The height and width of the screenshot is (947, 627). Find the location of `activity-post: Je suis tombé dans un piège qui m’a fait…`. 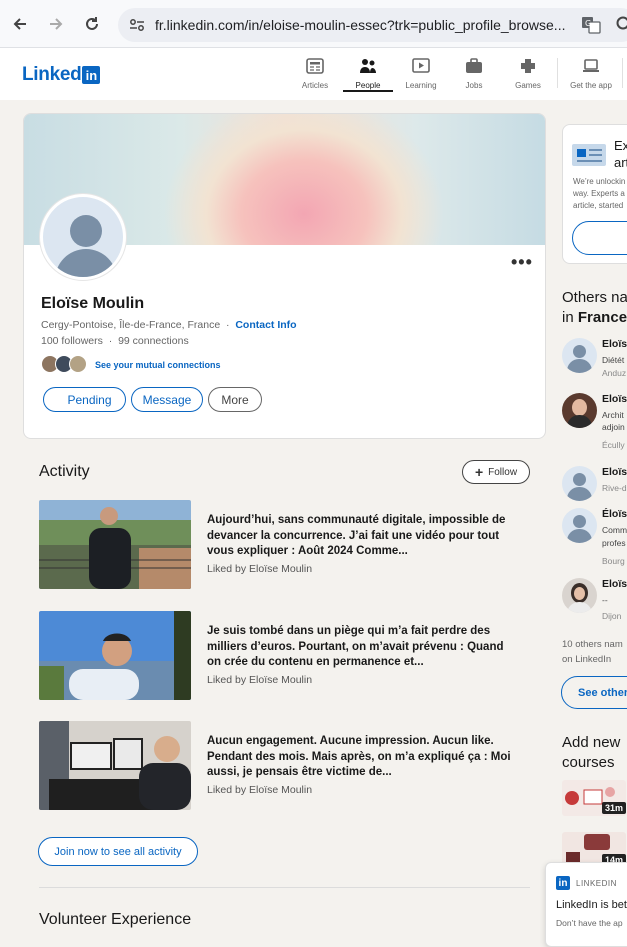

activity-post: Je suis tombé dans un piège qui m’a fait… is located at coordinates (284, 656).